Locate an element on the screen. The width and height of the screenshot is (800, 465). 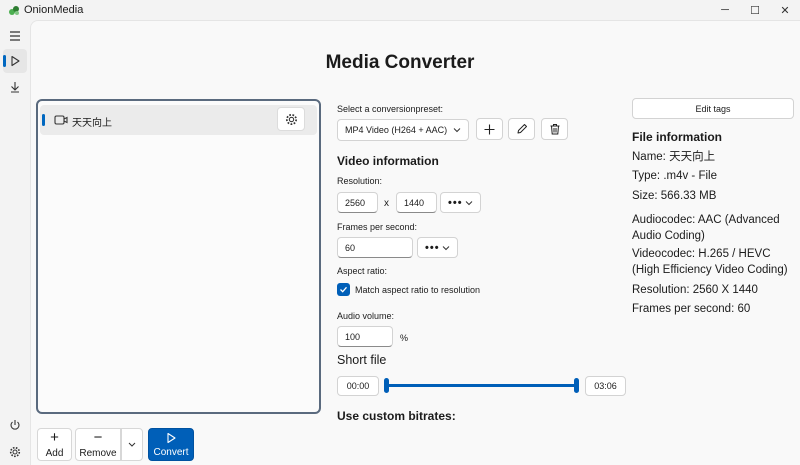
selection-indicator is located at coordinates (43, 120).